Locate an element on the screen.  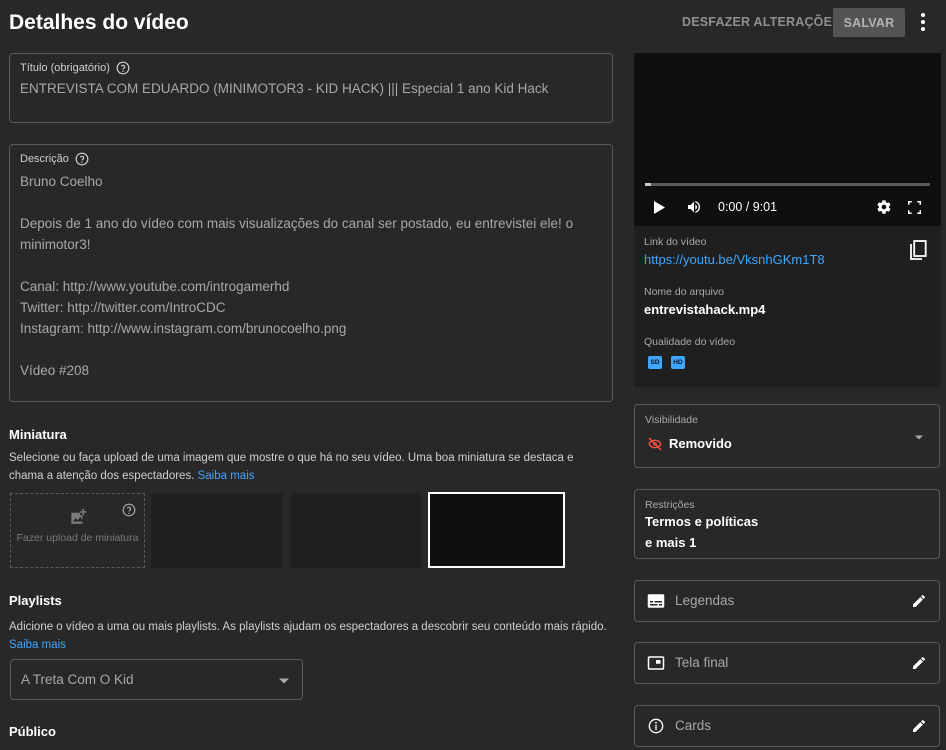
thumbnail-upload-label: Fazer upload de miniatura is located at coordinates (77, 538).